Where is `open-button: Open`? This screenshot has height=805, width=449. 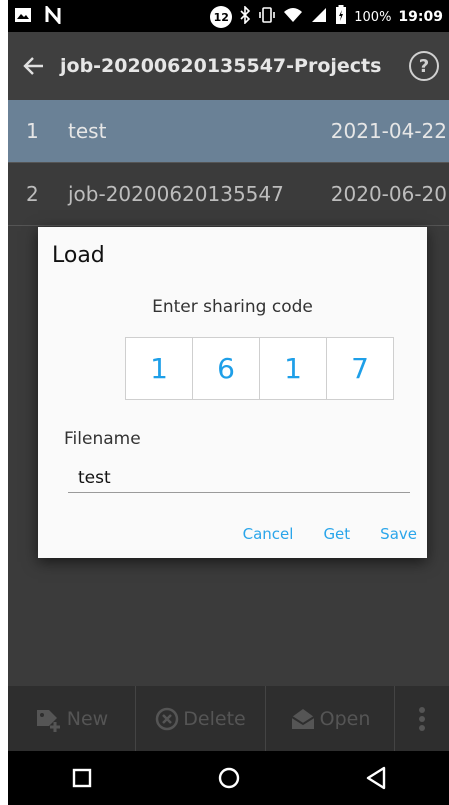 open-button: Open is located at coordinates (330, 718).